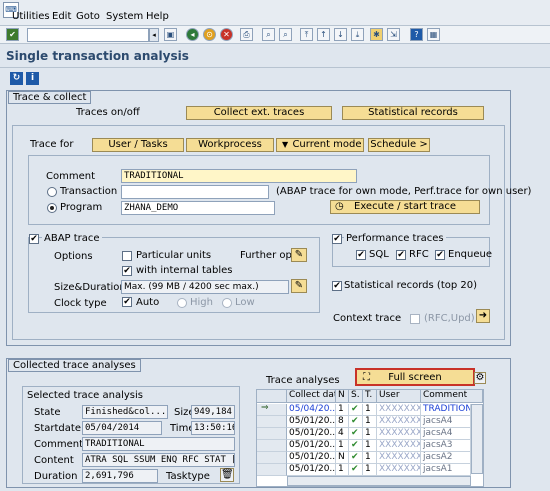 The width and height of the screenshot is (550, 491). Describe the element at coordinates (413, 113) in the screenshot. I see `statistical-records-button: Statistical records` at that location.